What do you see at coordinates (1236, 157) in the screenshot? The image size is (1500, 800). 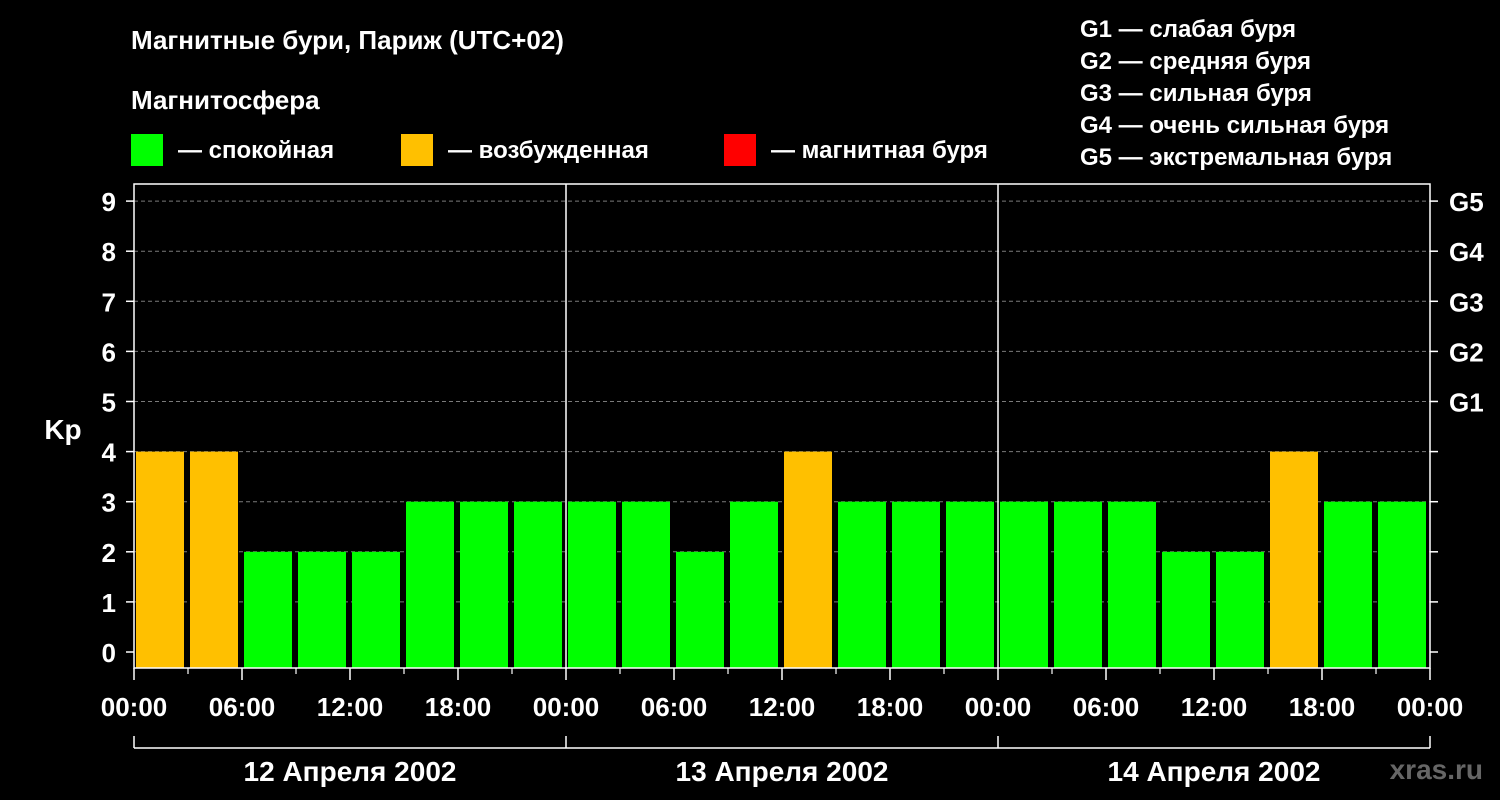 I see `g-scale-g5: G5 — экстремальная буря` at bounding box center [1236, 157].